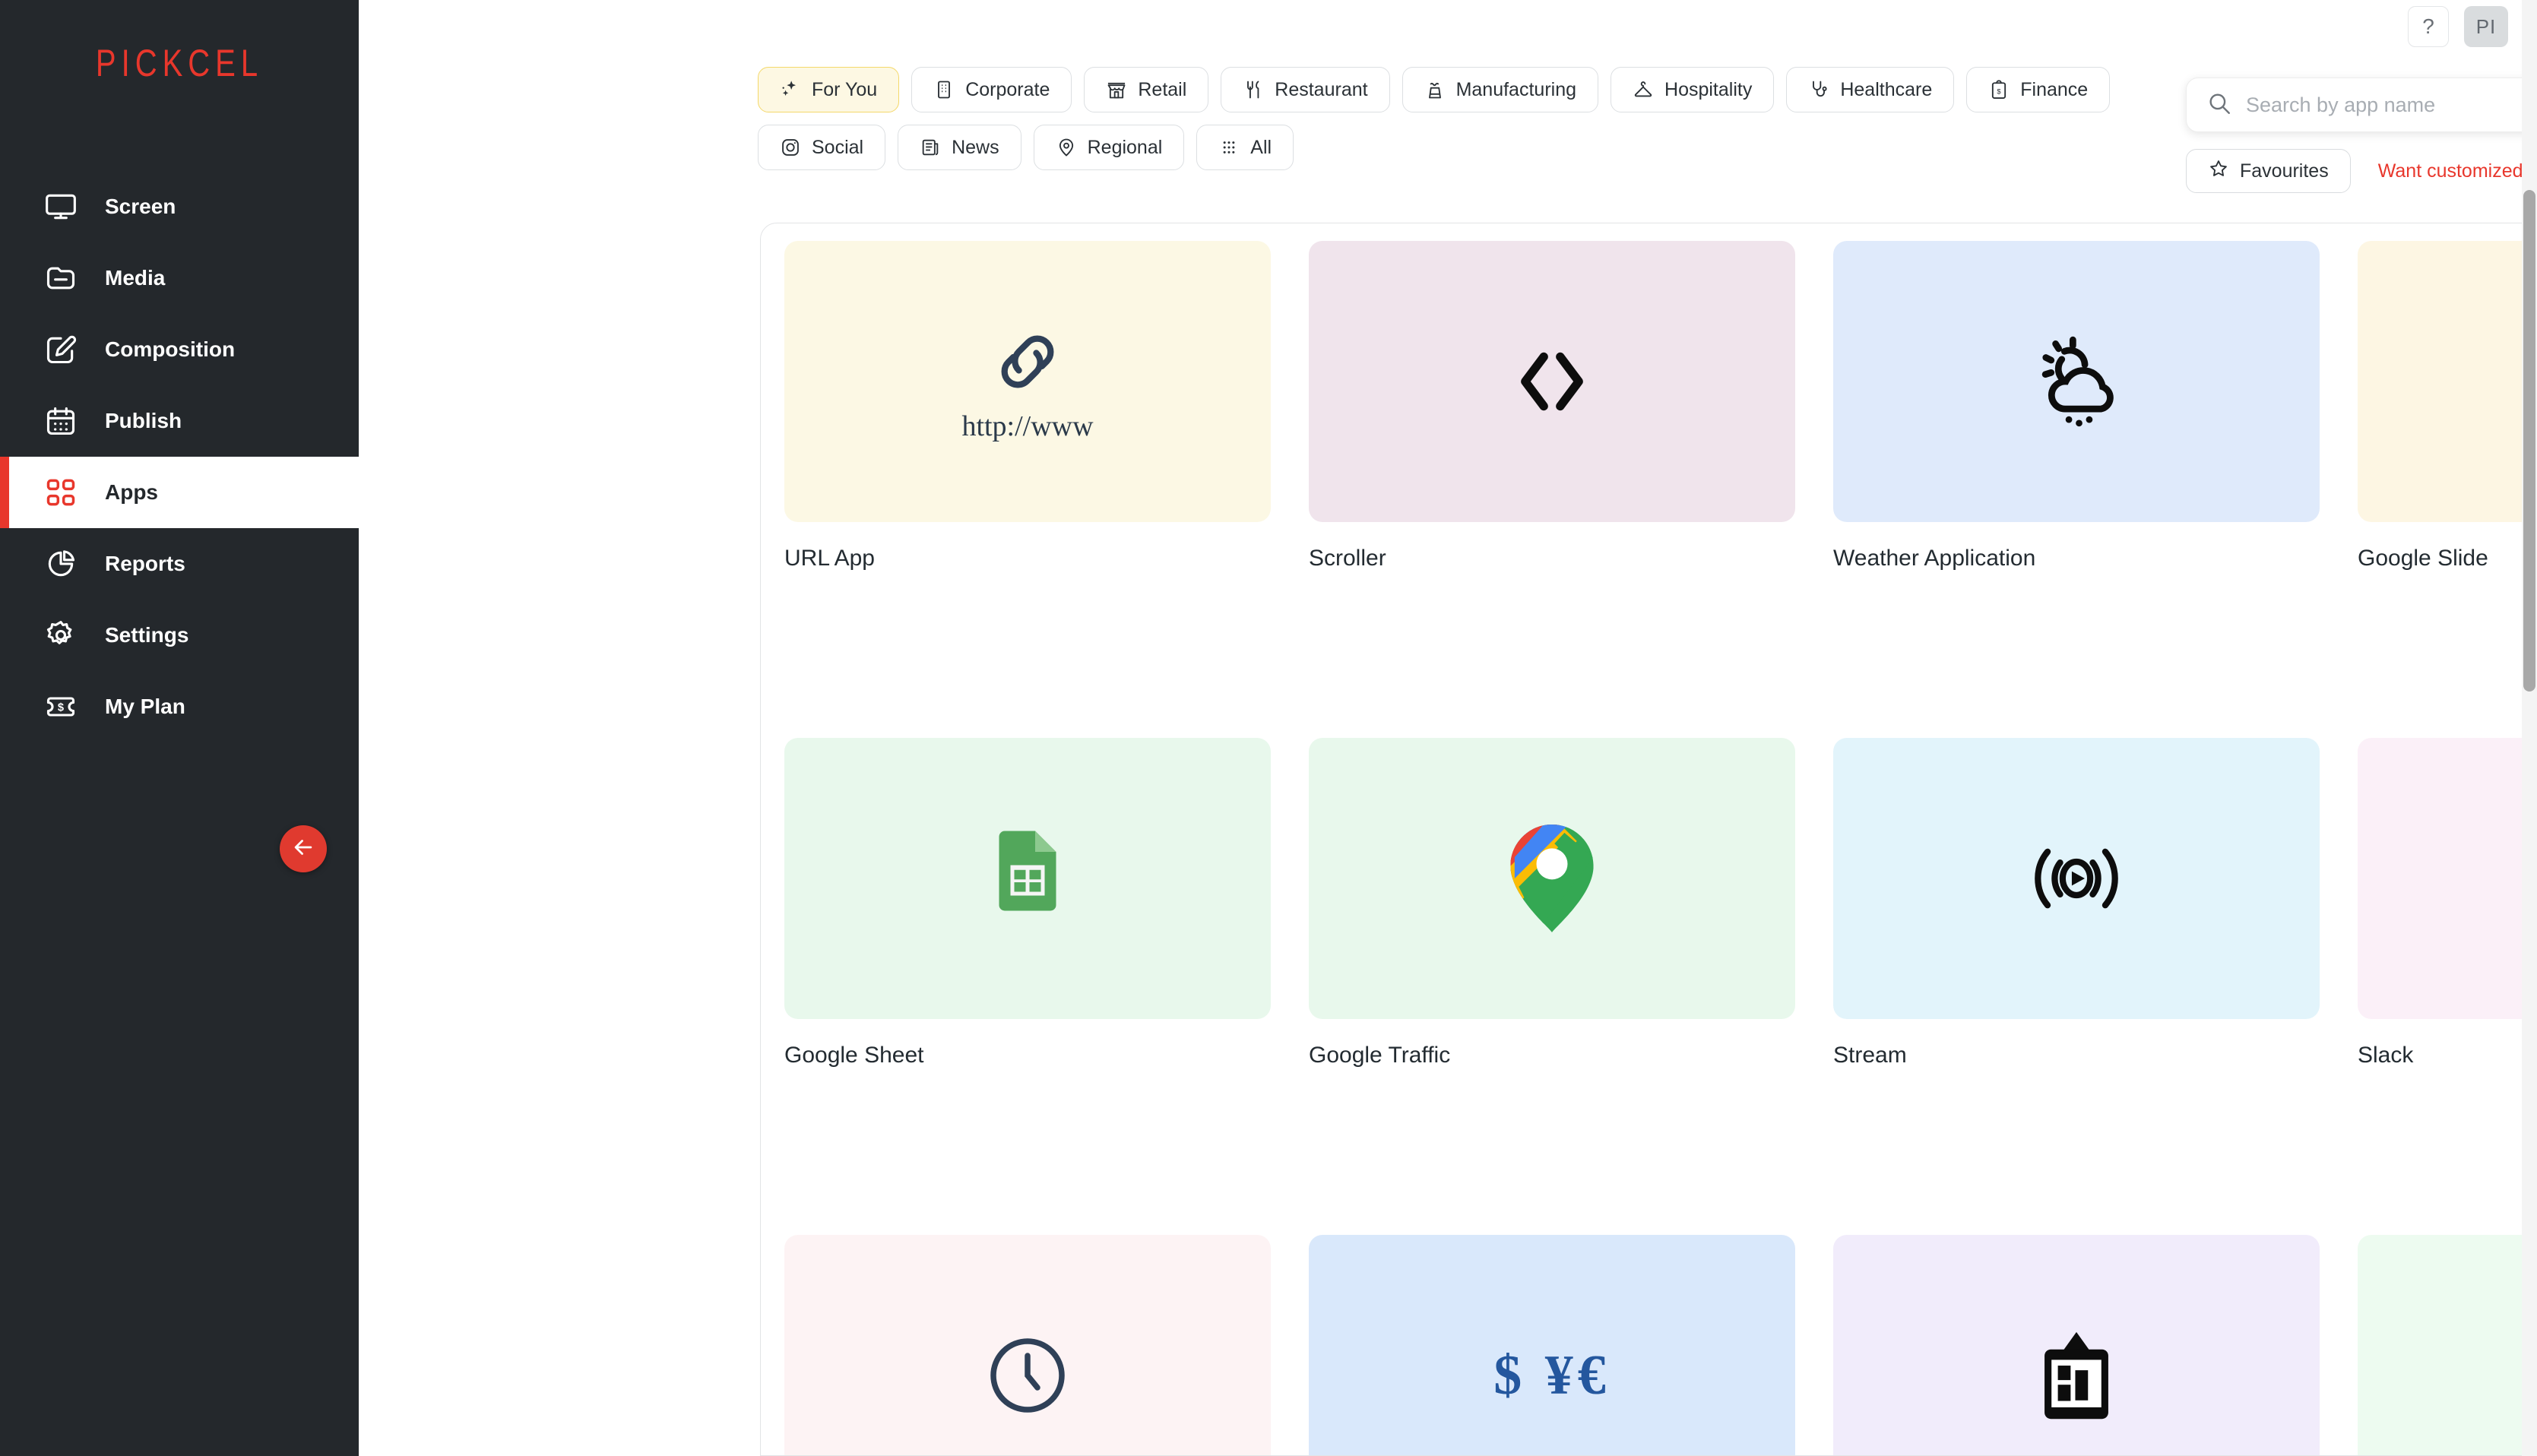 The image size is (2537, 1456). Describe the element at coordinates (131, 492) in the screenshot. I see `sidebar-item-label: Apps` at that location.